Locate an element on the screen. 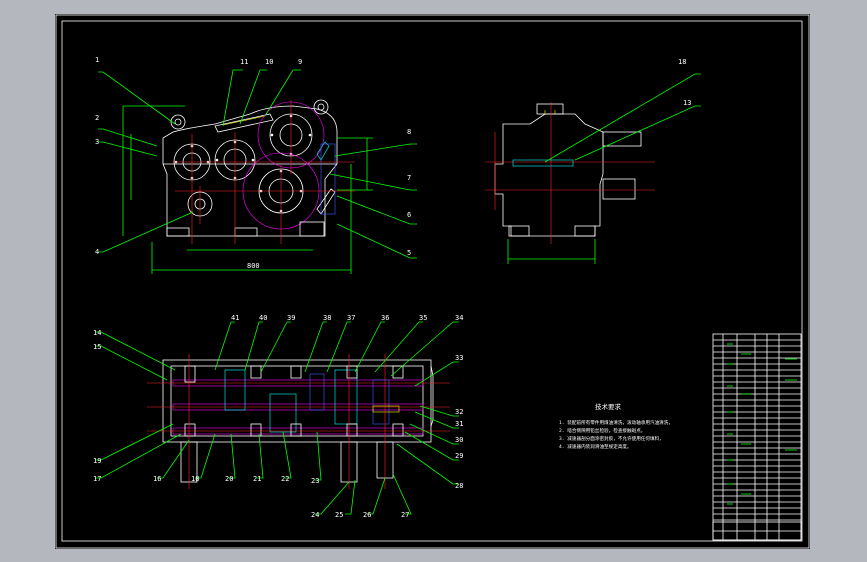 The width and height of the screenshot is (867, 562). side-view: 18 13 is located at coordinates (593, 161).